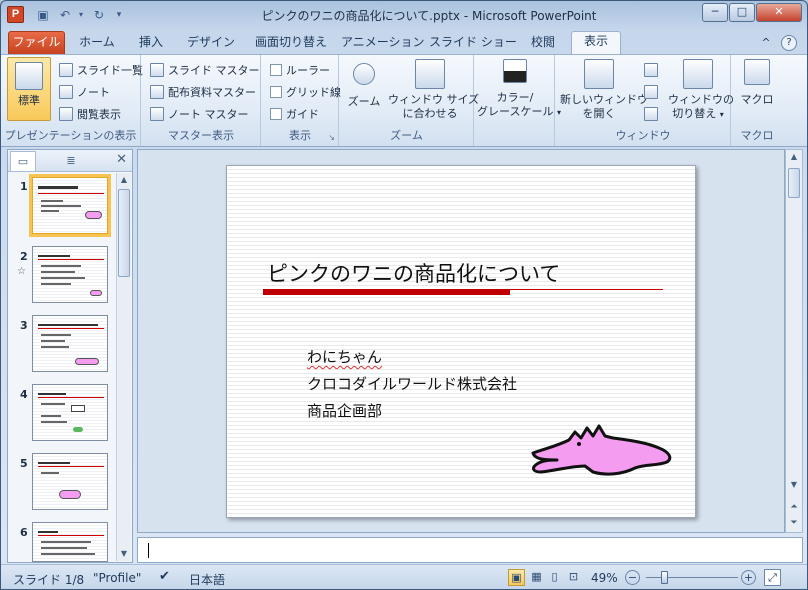  What do you see at coordinates (117, 578) in the screenshot?
I see `theme-name: "Profile"` at bounding box center [117, 578].